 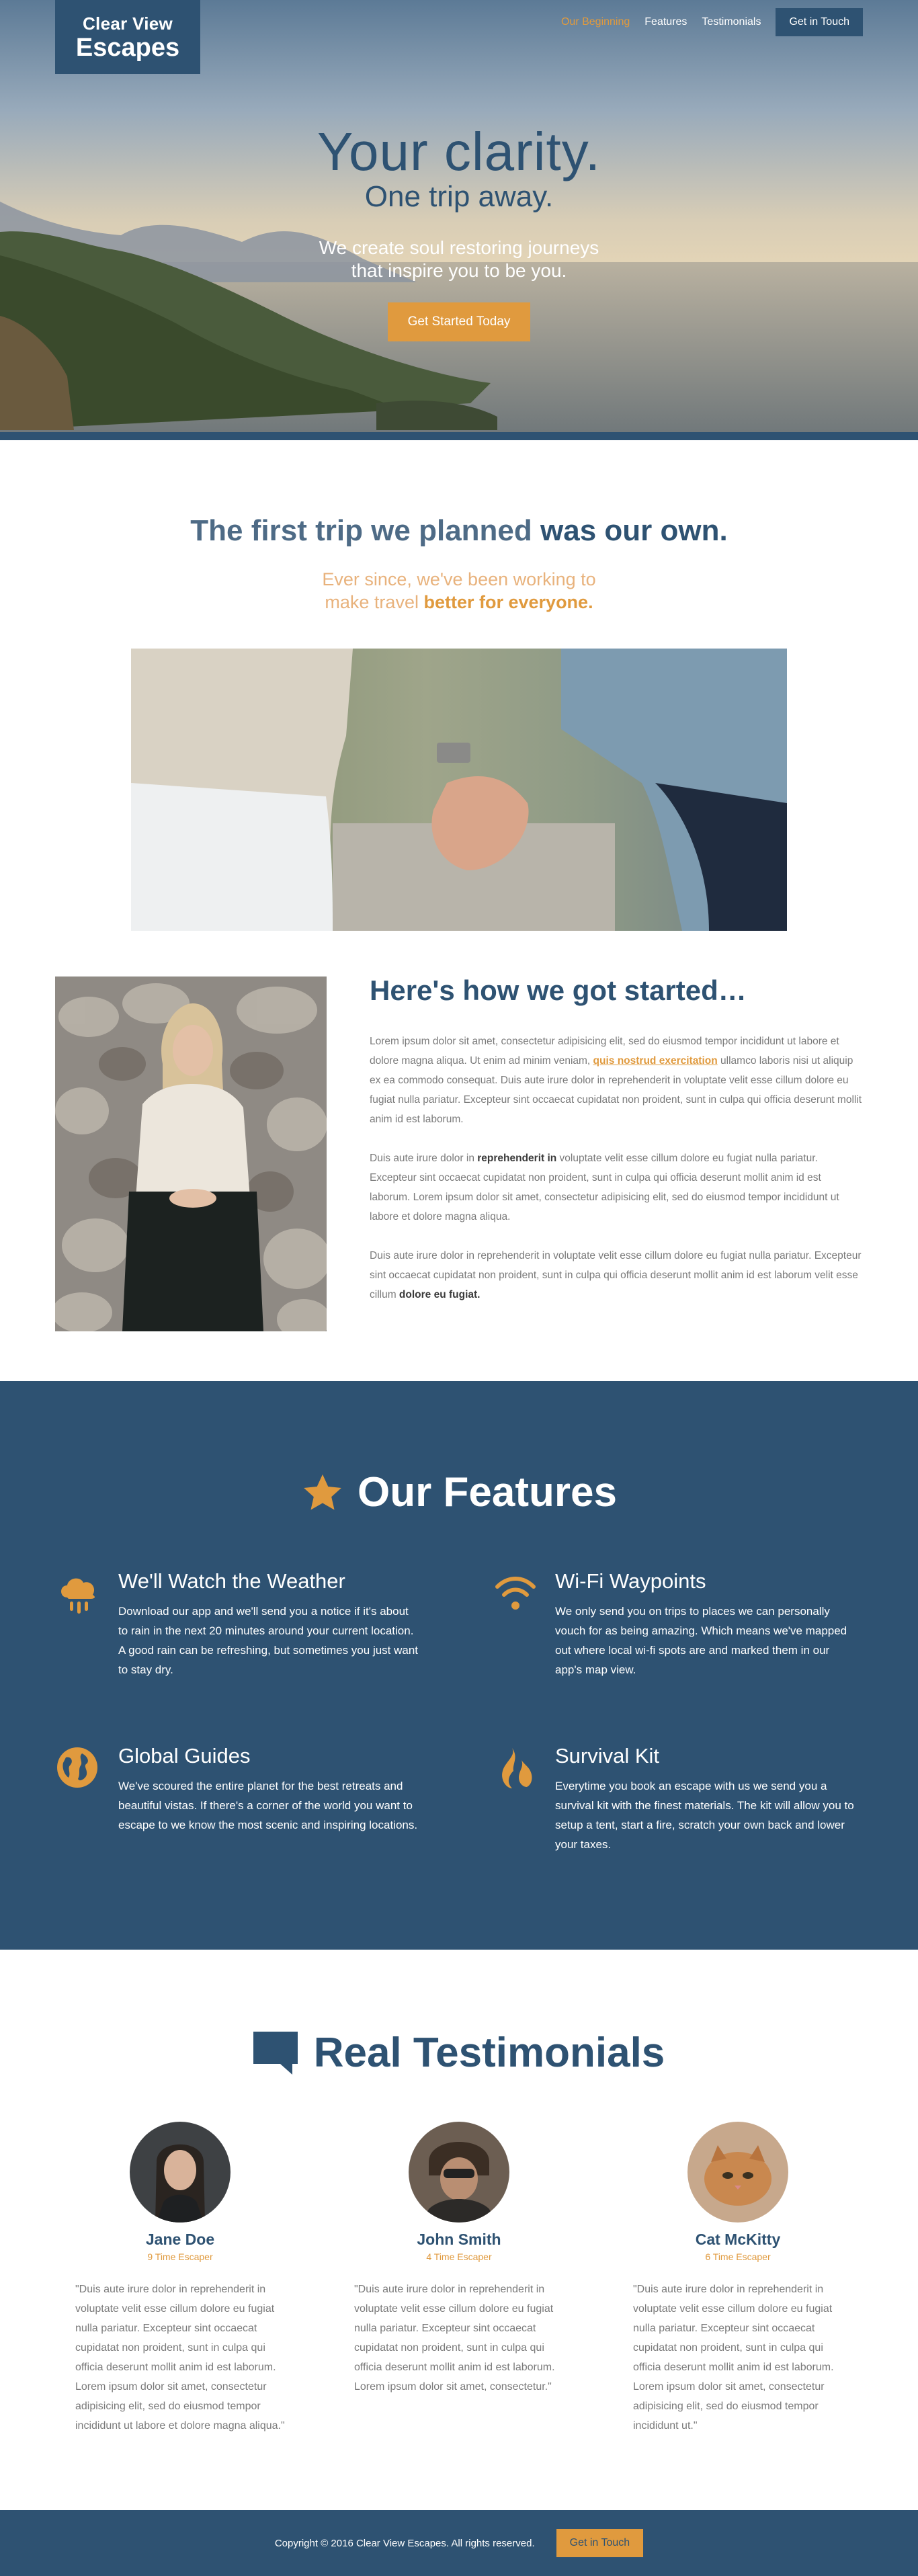 I want to click on features-heading-bold: Features, so click(x=530, y=1492).